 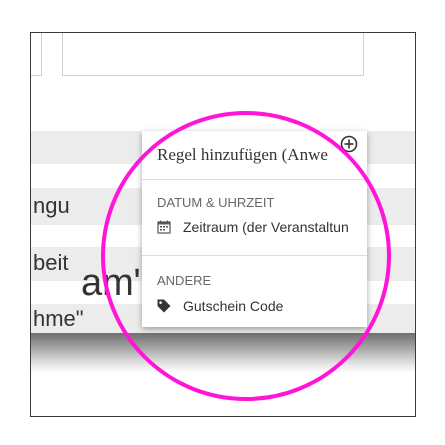 I want to click on top-left-panel, so click(x=36, y=54).